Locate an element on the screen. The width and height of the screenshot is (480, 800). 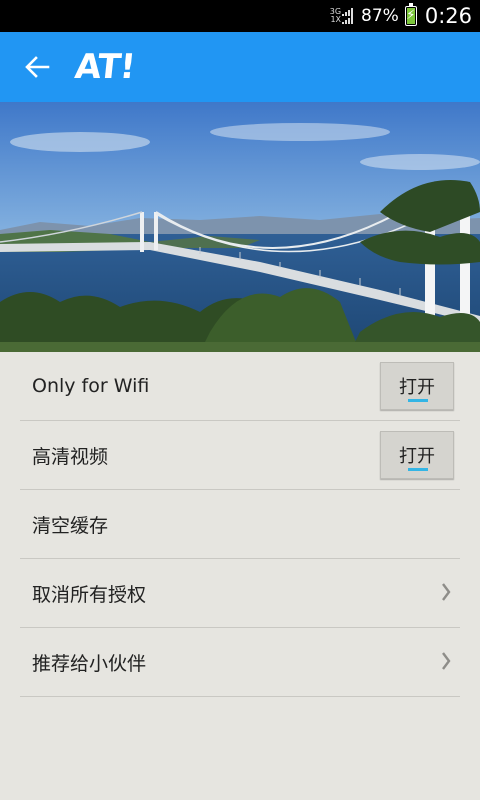
battery-icon: ⚡ is located at coordinates (410, 14).